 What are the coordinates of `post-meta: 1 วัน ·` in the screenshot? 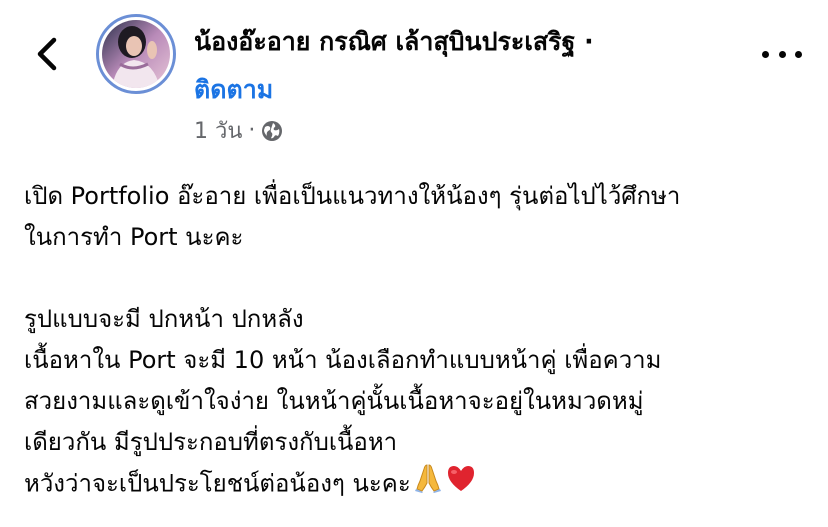 It's located at (238, 130).